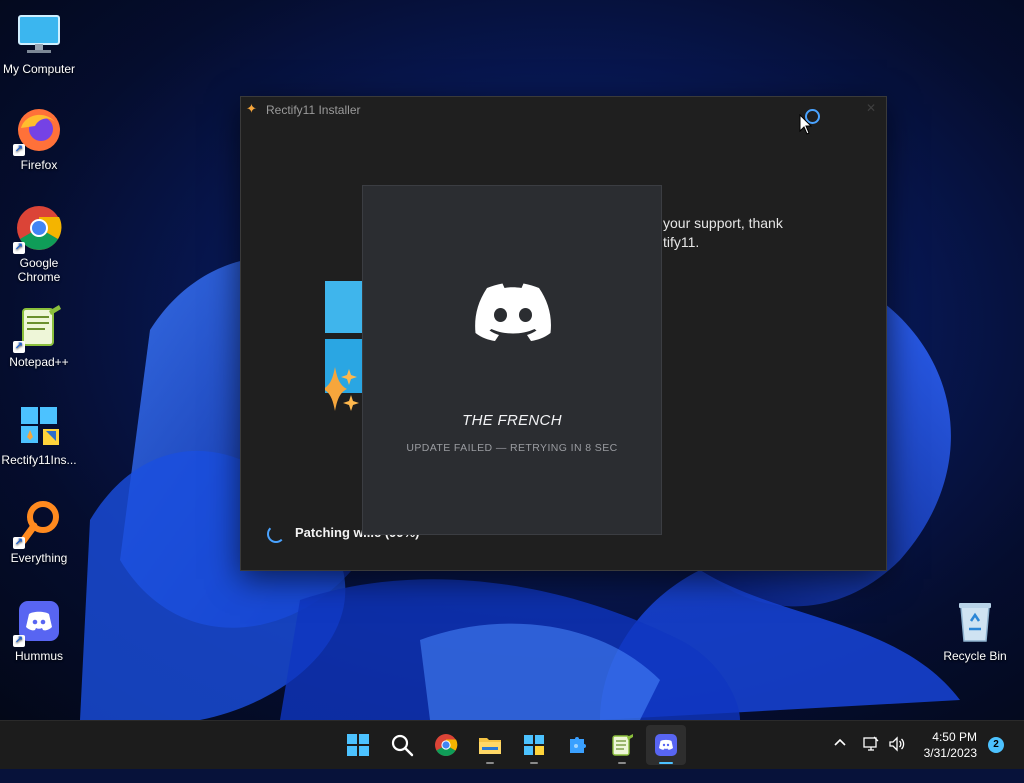  Describe the element at coordinates (723, 232) in the screenshot. I see `support-message: your support, thank tify11.` at that location.